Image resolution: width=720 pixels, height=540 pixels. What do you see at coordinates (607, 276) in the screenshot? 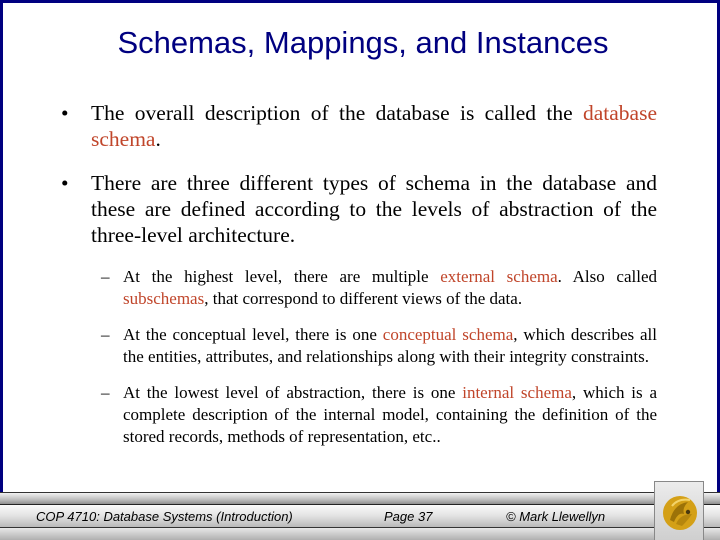
I see `sub-bullet-text: . Also called` at bounding box center [607, 276].